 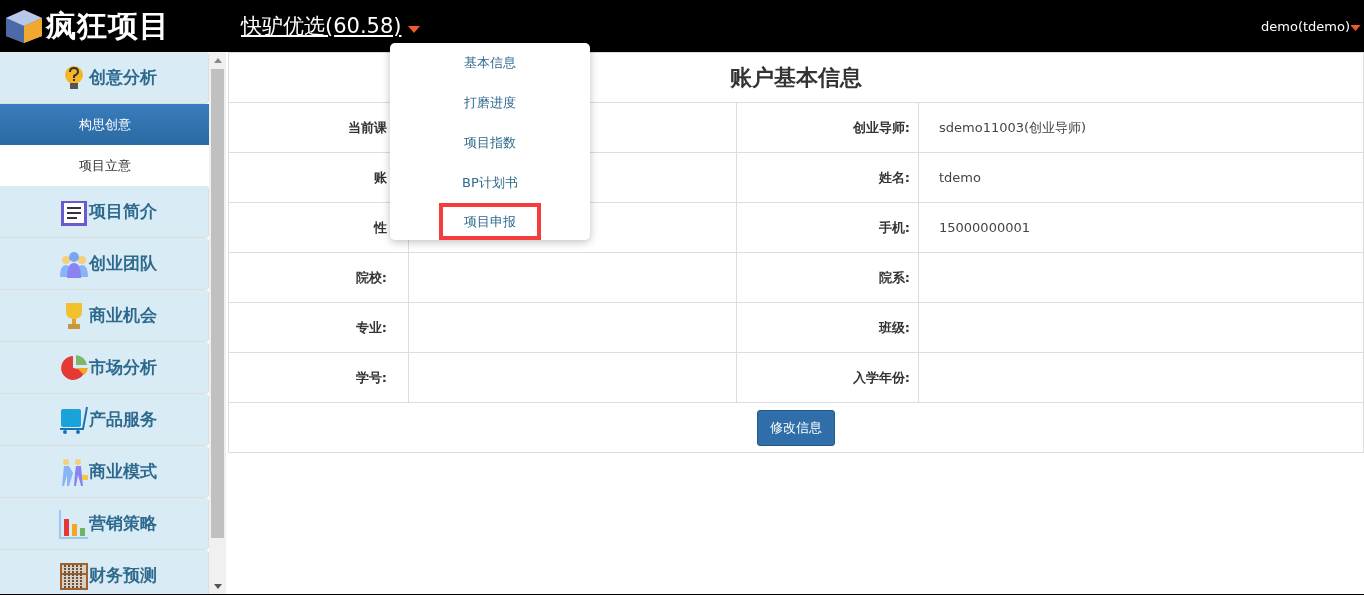 What do you see at coordinates (74, 575) in the screenshot?
I see `abacus-icon` at bounding box center [74, 575].